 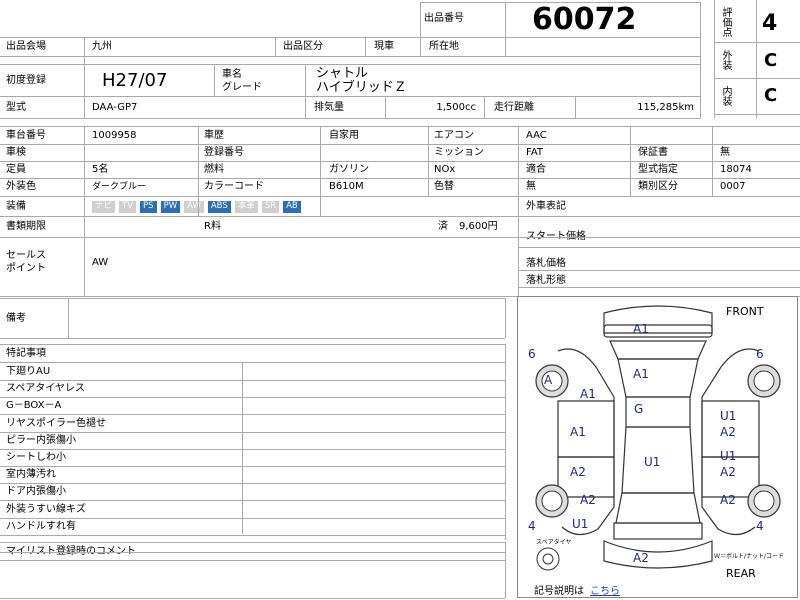 What do you see at coordinates (26, 46) in the screenshot?
I see `venue-label: 出品会場` at bounding box center [26, 46].